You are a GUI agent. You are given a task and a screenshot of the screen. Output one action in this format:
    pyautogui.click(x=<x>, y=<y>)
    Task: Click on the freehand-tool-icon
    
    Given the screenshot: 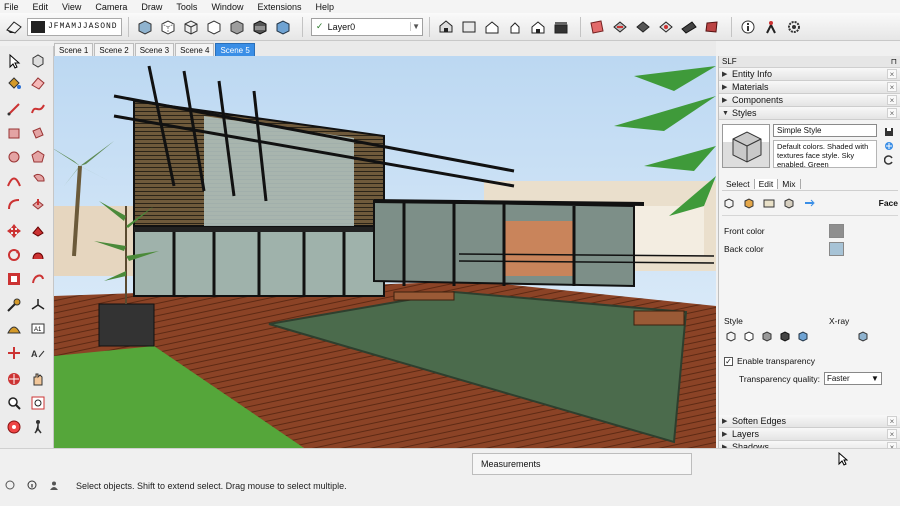 What is the action you would take?
    pyautogui.click(x=38, y=109)
    